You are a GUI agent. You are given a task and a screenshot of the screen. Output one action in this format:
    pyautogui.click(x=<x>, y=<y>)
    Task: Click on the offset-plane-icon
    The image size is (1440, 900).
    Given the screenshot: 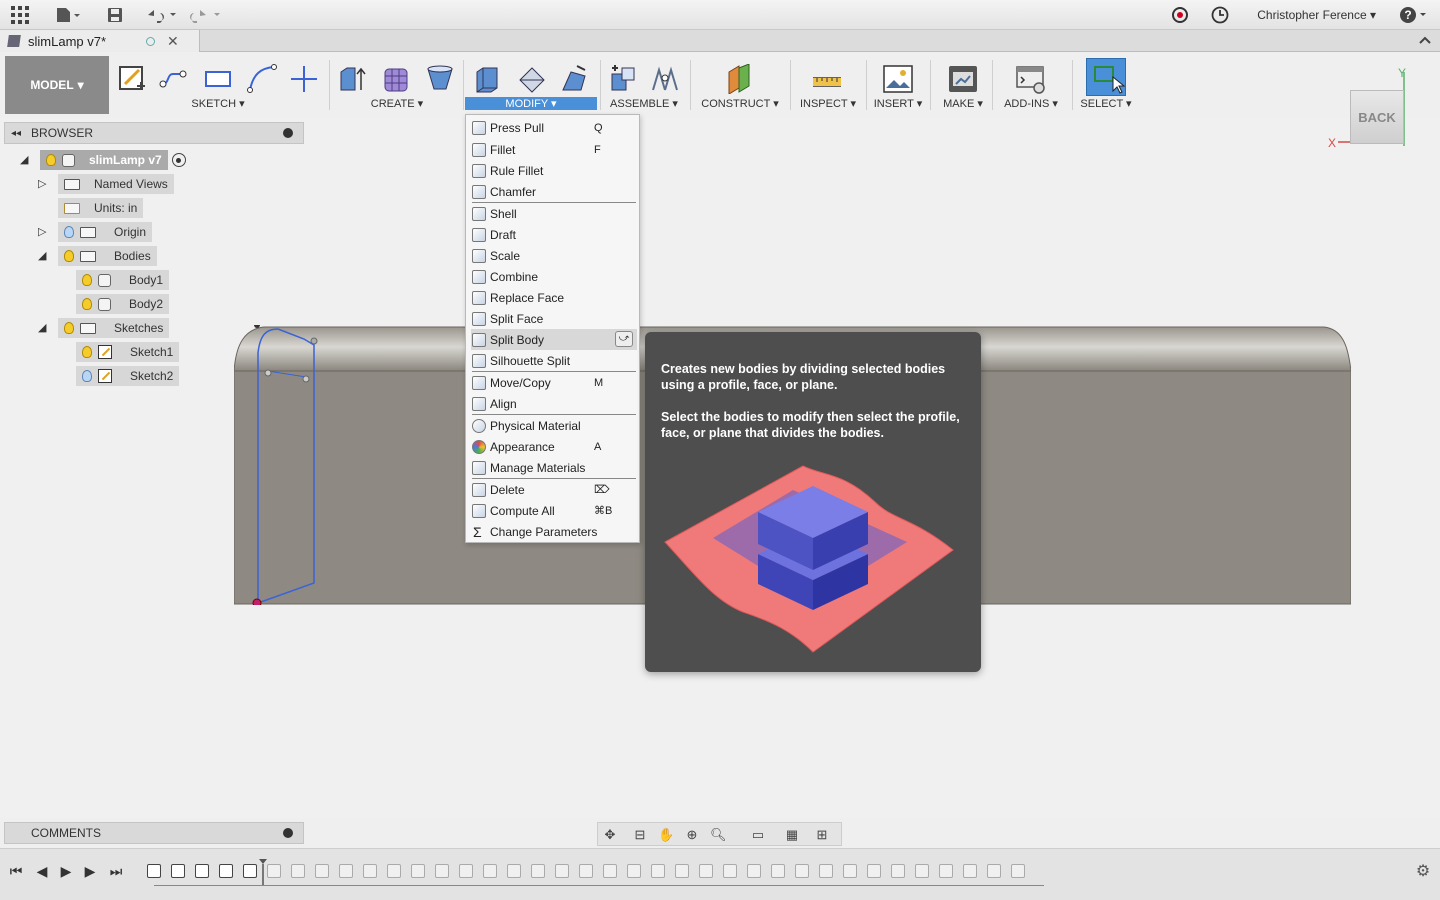 What is the action you would take?
    pyautogui.click(x=740, y=79)
    